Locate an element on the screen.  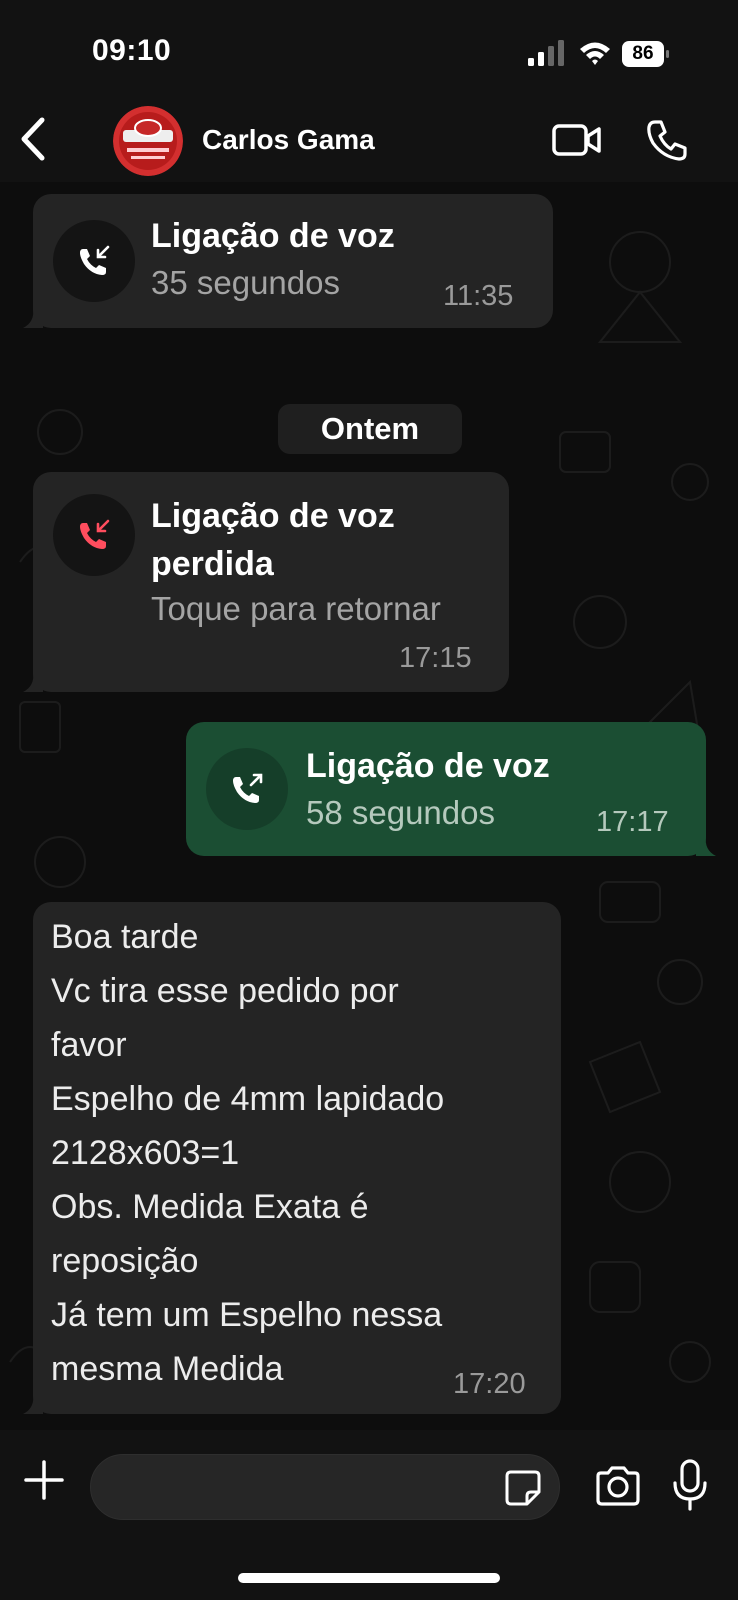
message-input is located at coordinates (325, 1487).